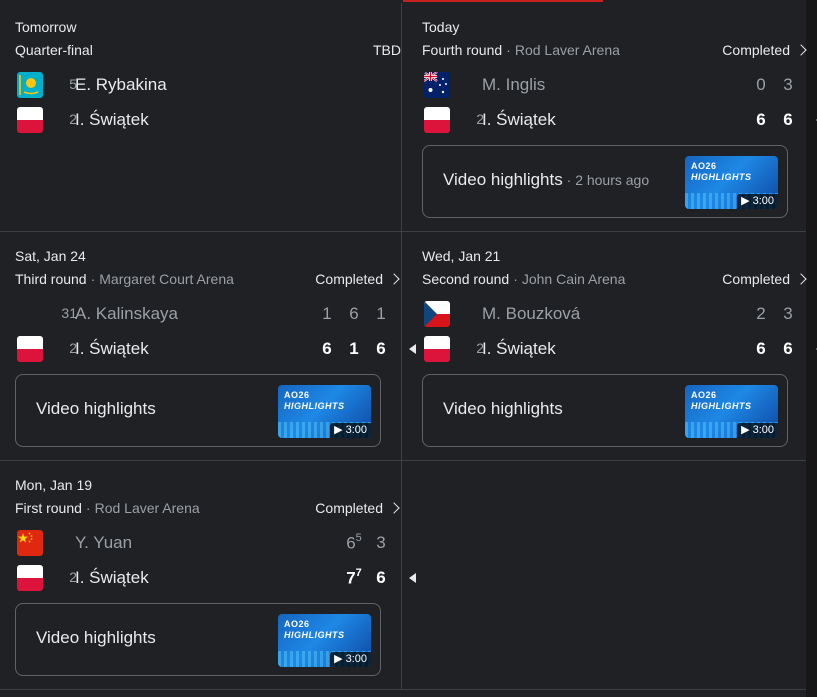  What do you see at coordinates (126, 314) in the screenshot?
I see `player-name: A. Kalinskaya` at bounding box center [126, 314].